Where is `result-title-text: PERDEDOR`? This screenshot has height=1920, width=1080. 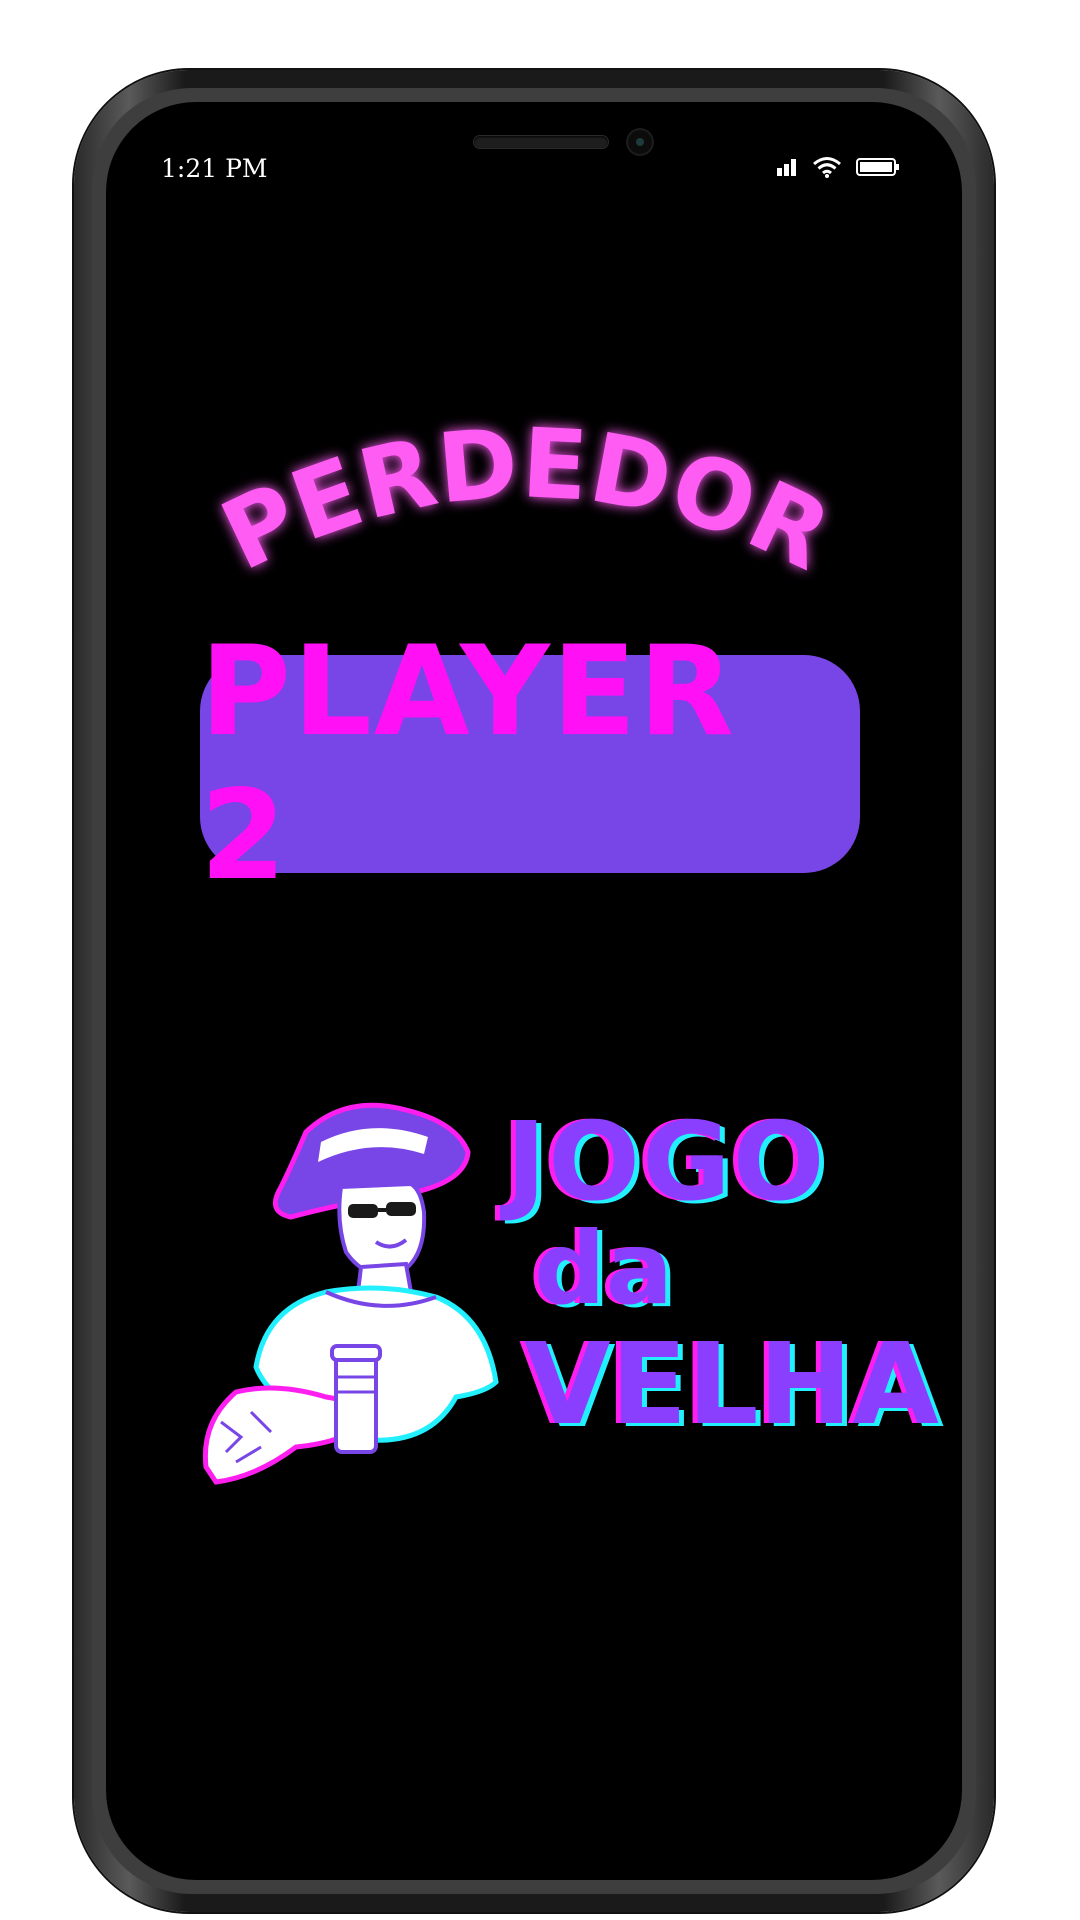 result-title-text: PERDEDOR is located at coordinates (525, 499).